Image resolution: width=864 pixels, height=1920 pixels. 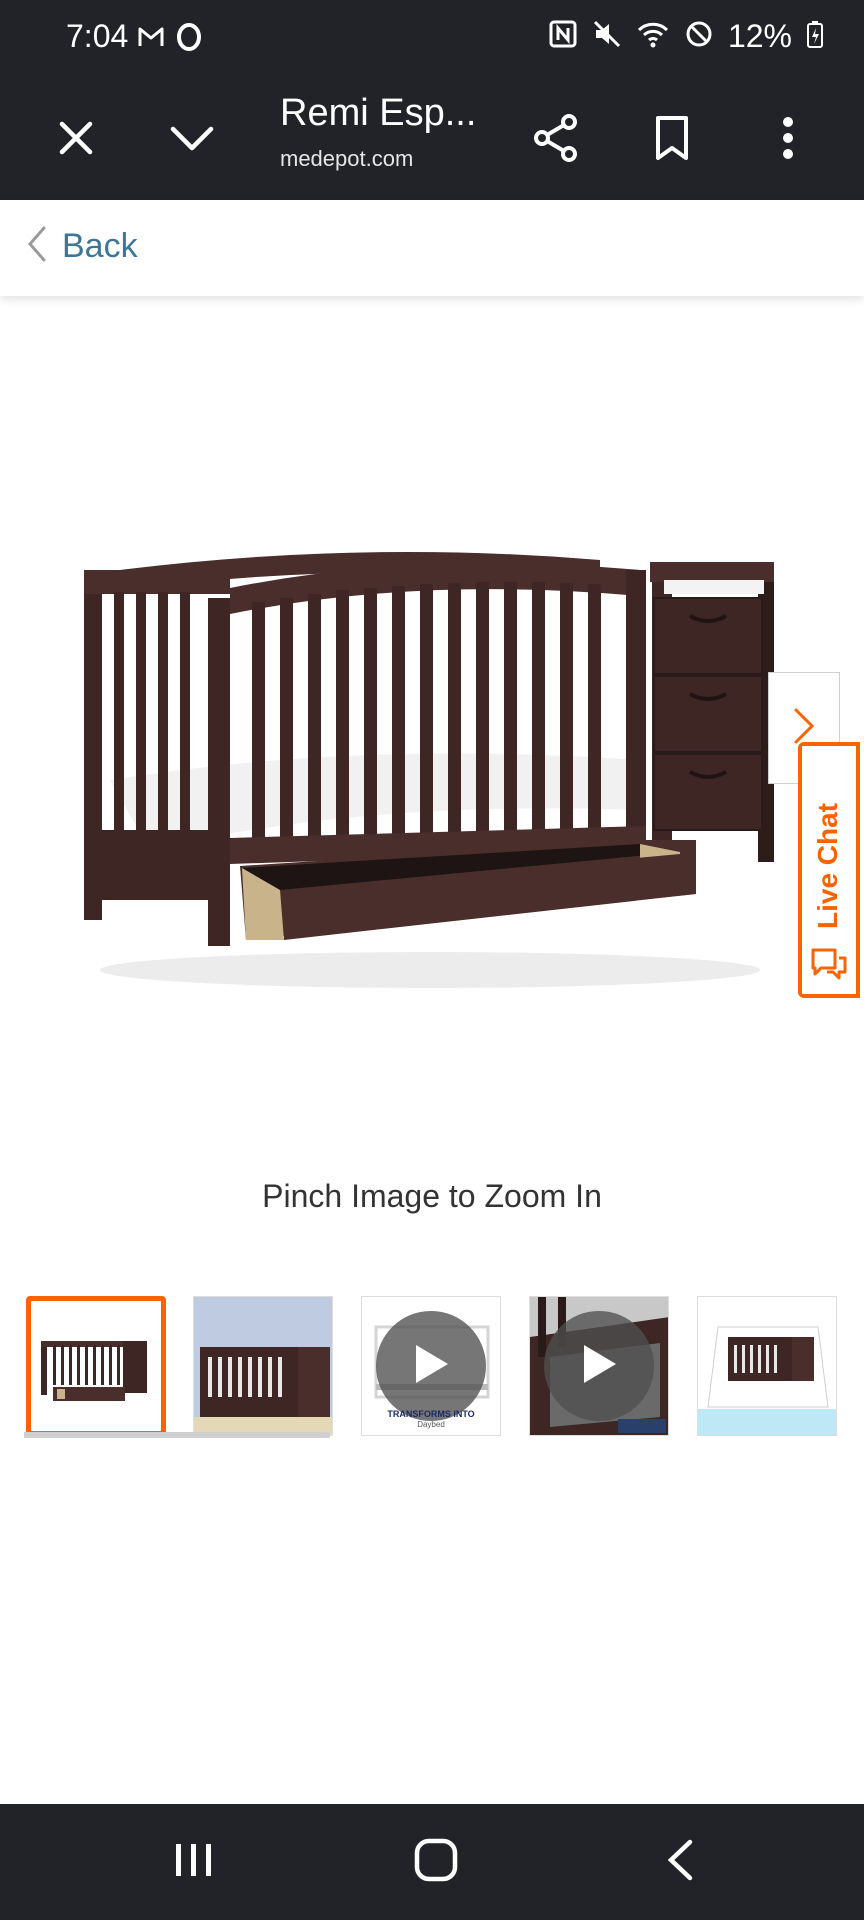 I want to click on recent-apps-icon, so click(x=194, y=1862).